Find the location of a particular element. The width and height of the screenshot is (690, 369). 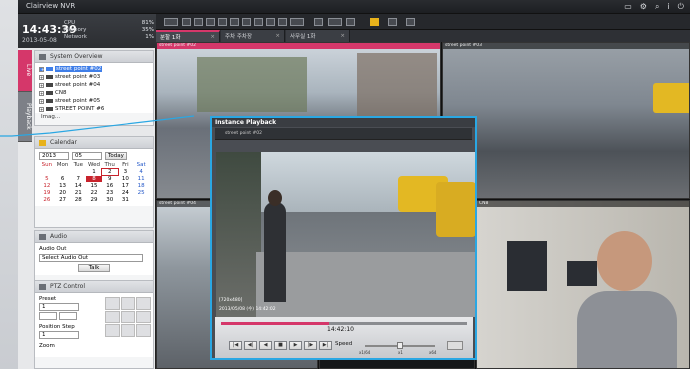

calendar-day: 26 is located at coordinates (47, 200).